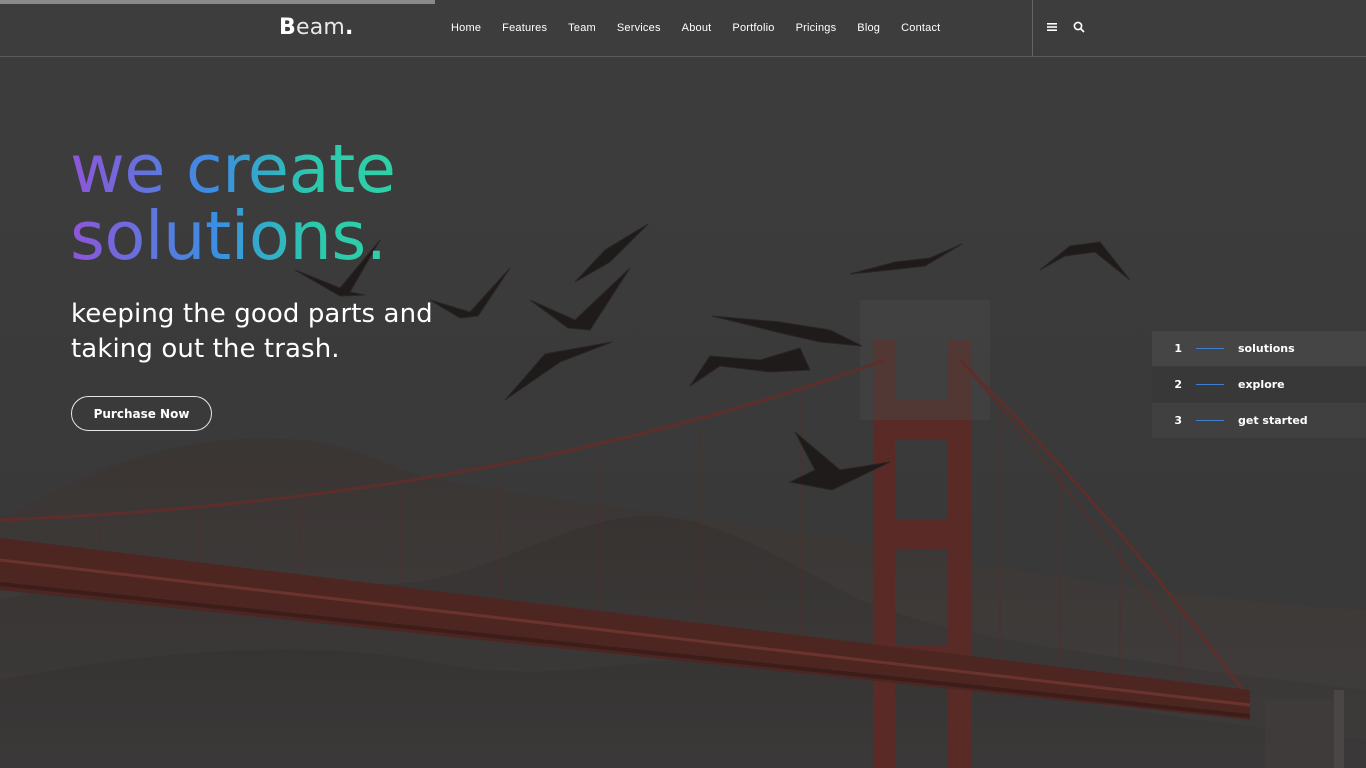 This screenshot has height=768, width=1366. I want to click on header-icons, so click(1066, 27).